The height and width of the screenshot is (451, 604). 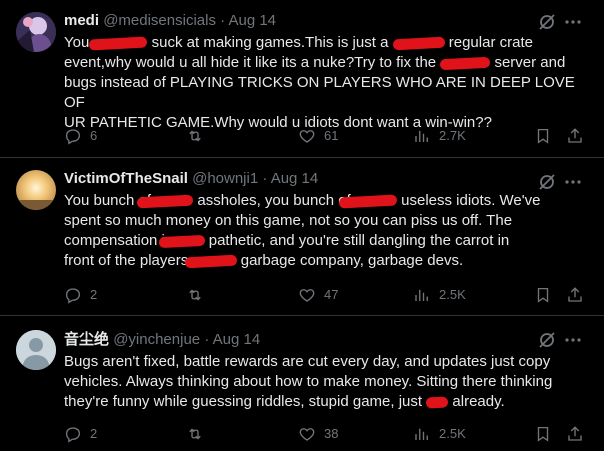 I want to click on handle: @medisensicials, so click(x=159, y=20).